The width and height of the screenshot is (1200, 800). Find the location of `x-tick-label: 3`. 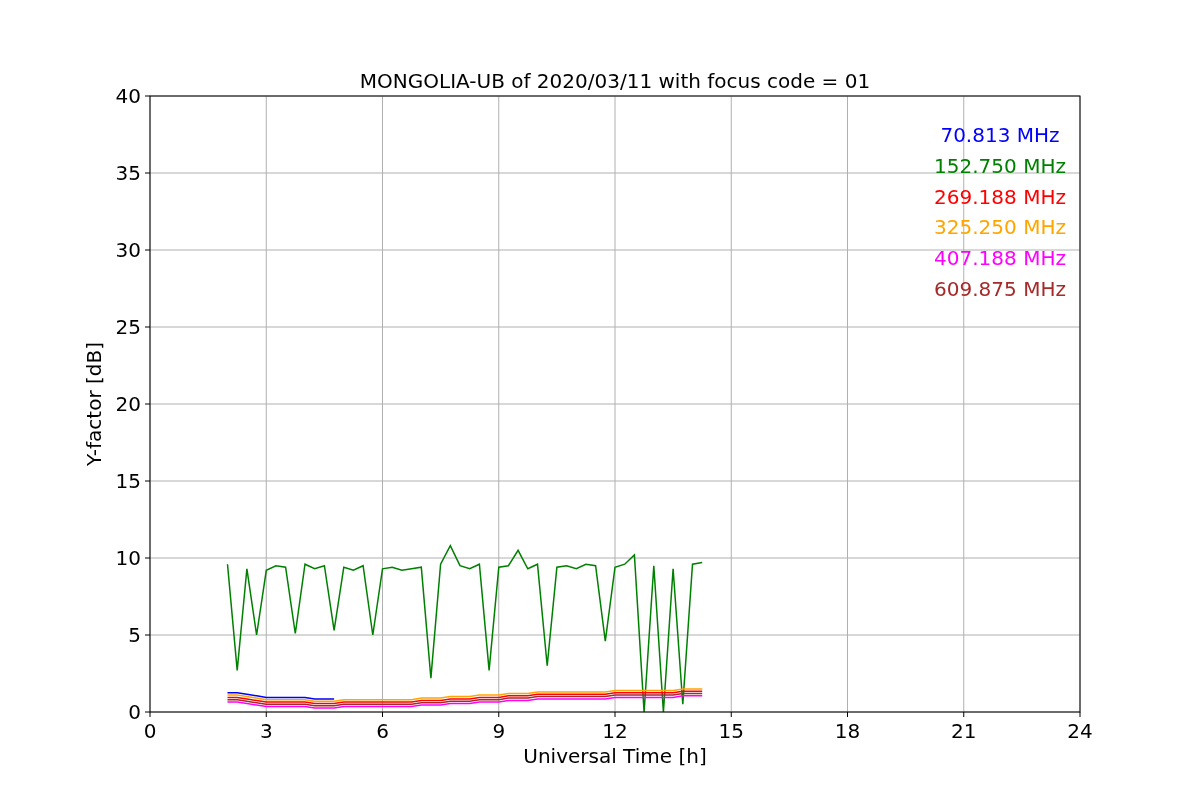

x-tick-label: 3 is located at coordinates (266, 731).